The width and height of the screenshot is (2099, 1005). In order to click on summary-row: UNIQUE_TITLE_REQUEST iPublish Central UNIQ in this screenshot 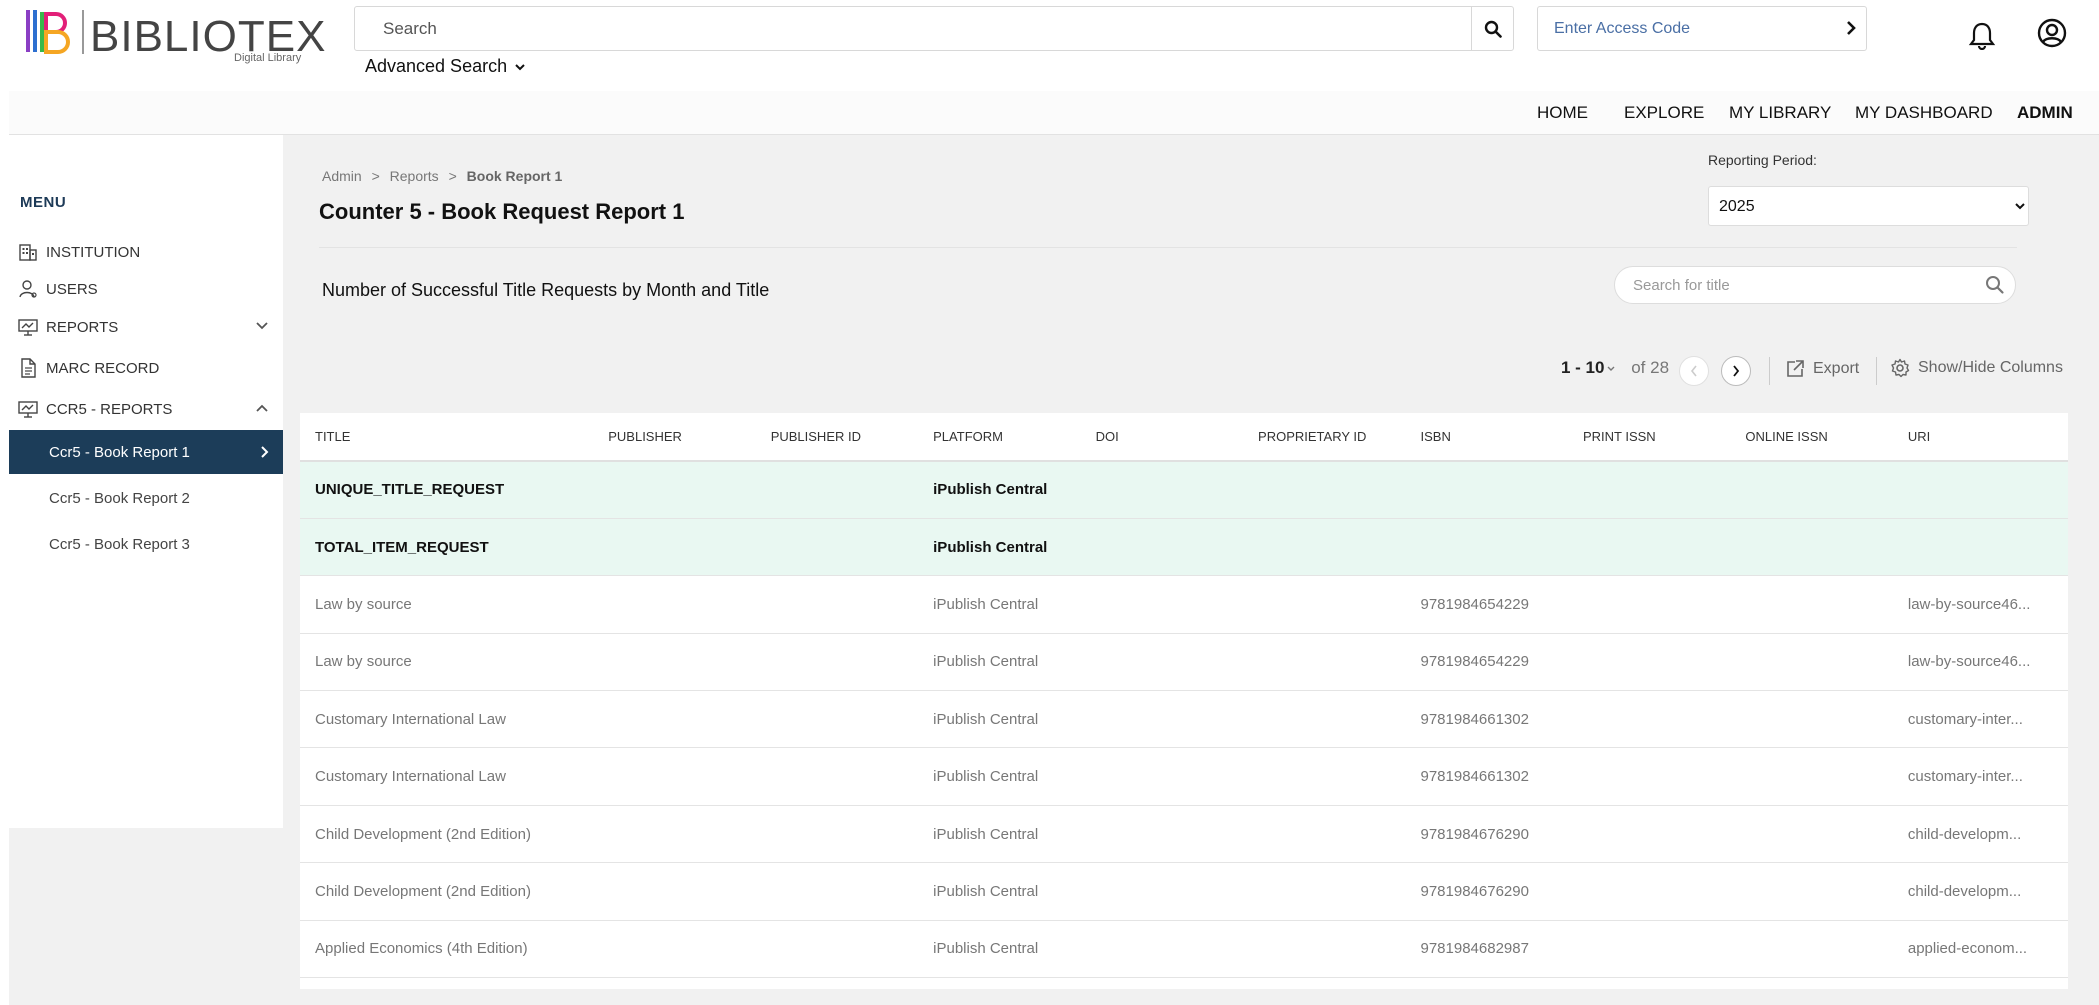, I will do `click(1184, 490)`.